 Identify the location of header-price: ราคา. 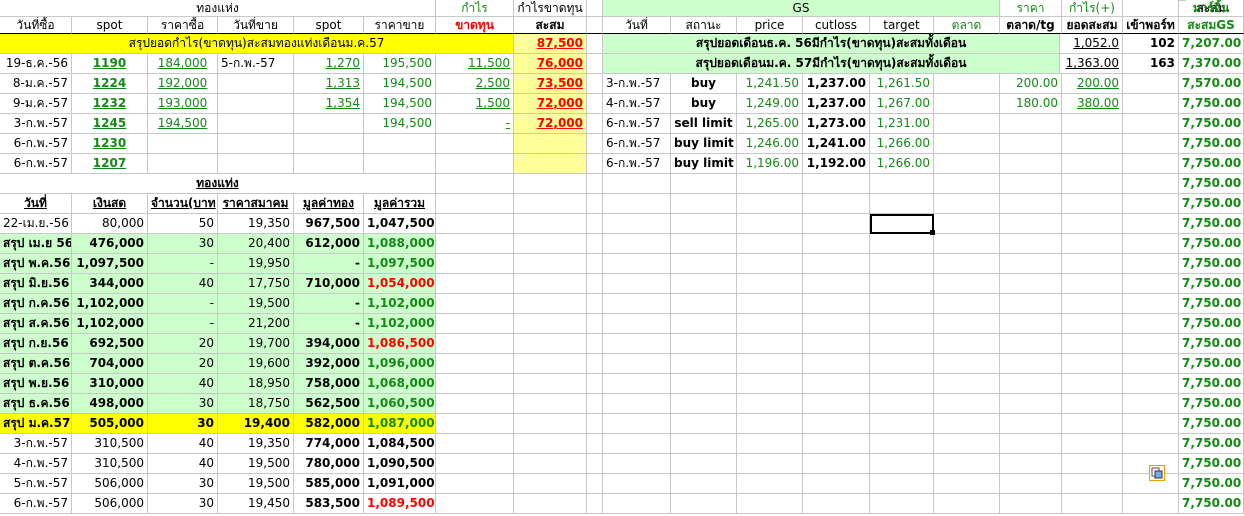
(1031, 8).